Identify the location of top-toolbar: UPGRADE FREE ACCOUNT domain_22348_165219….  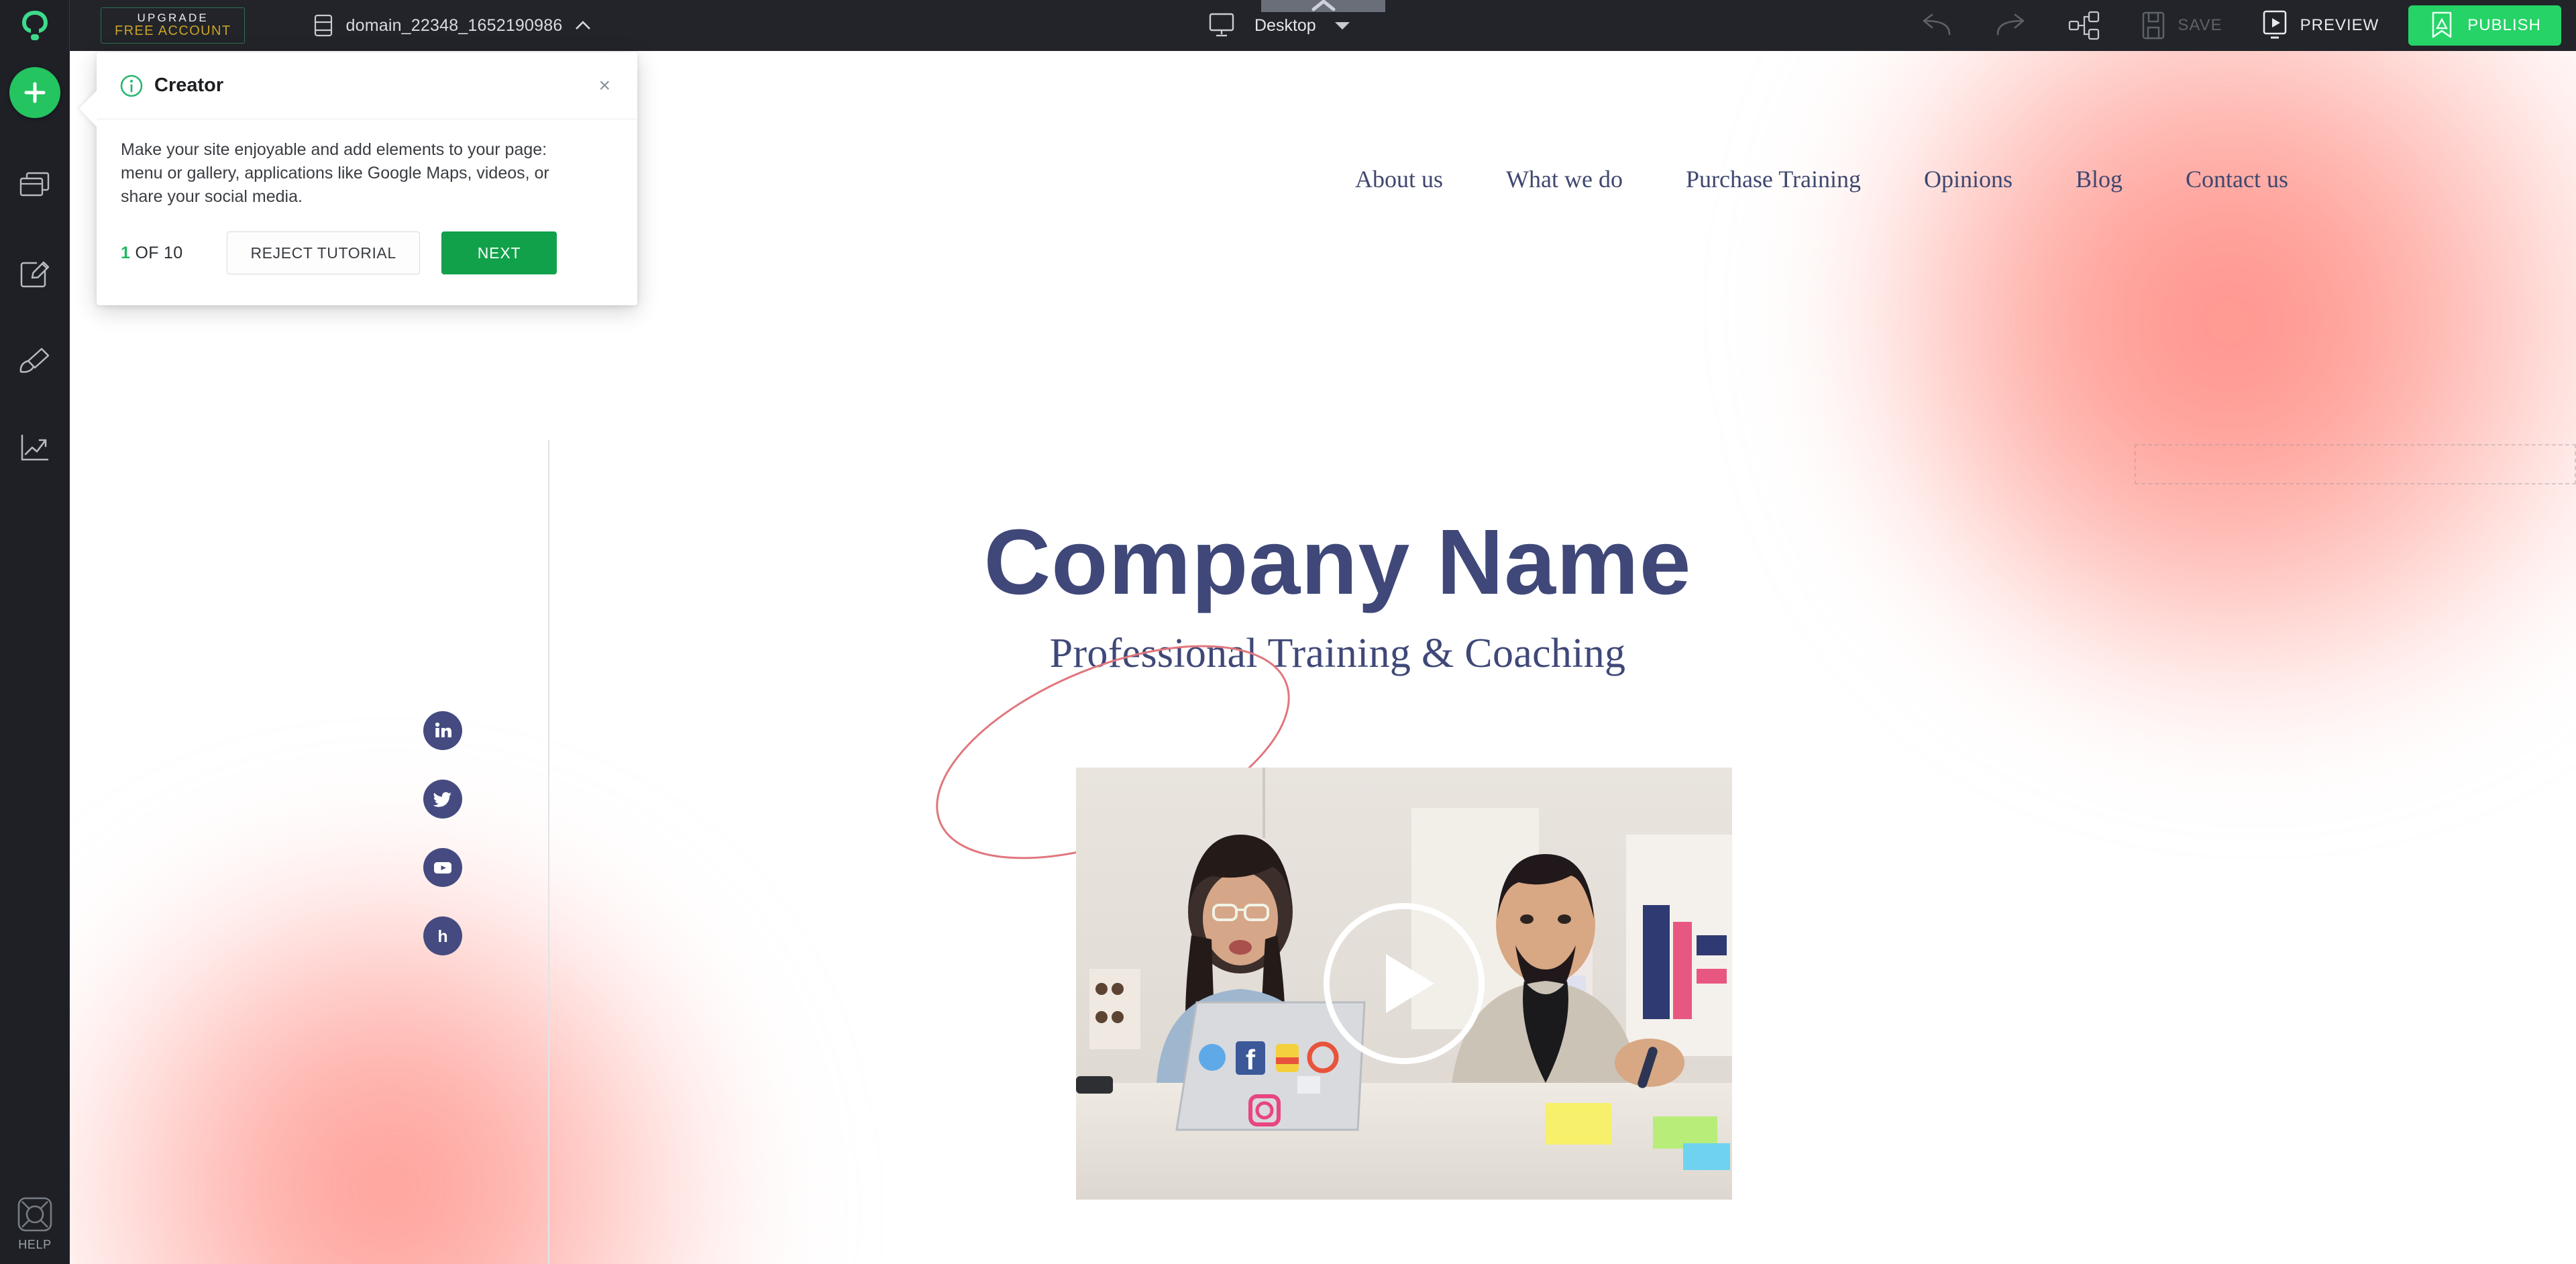
(1288, 25).